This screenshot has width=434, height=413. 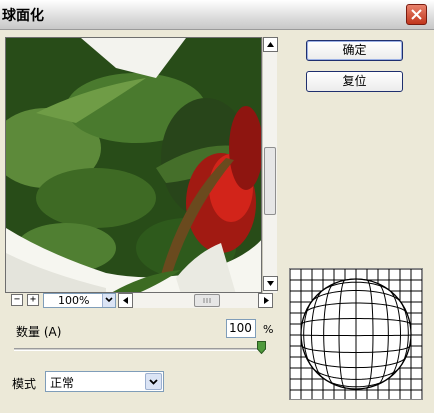 I want to click on mode-label: 模式, so click(x=24, y=384).